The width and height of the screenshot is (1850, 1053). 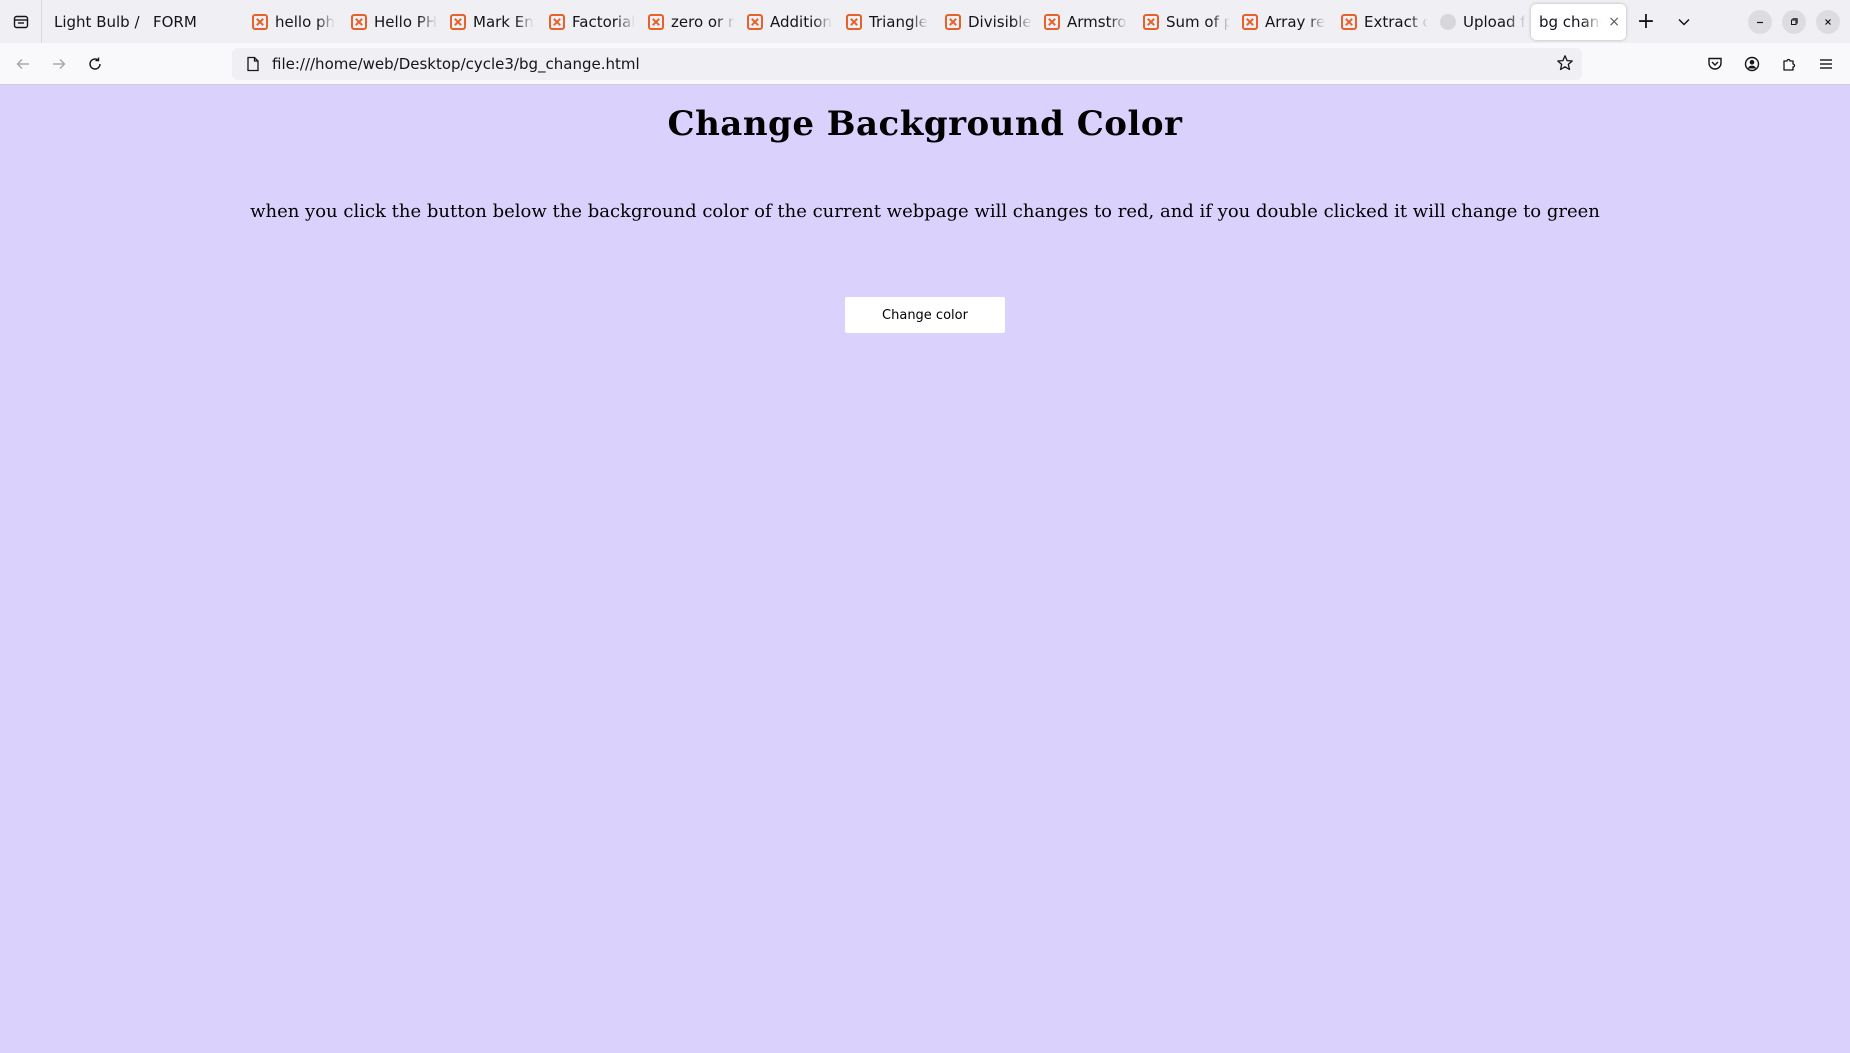 I want to click on toolbar-right, so click(x=1773, y=64).